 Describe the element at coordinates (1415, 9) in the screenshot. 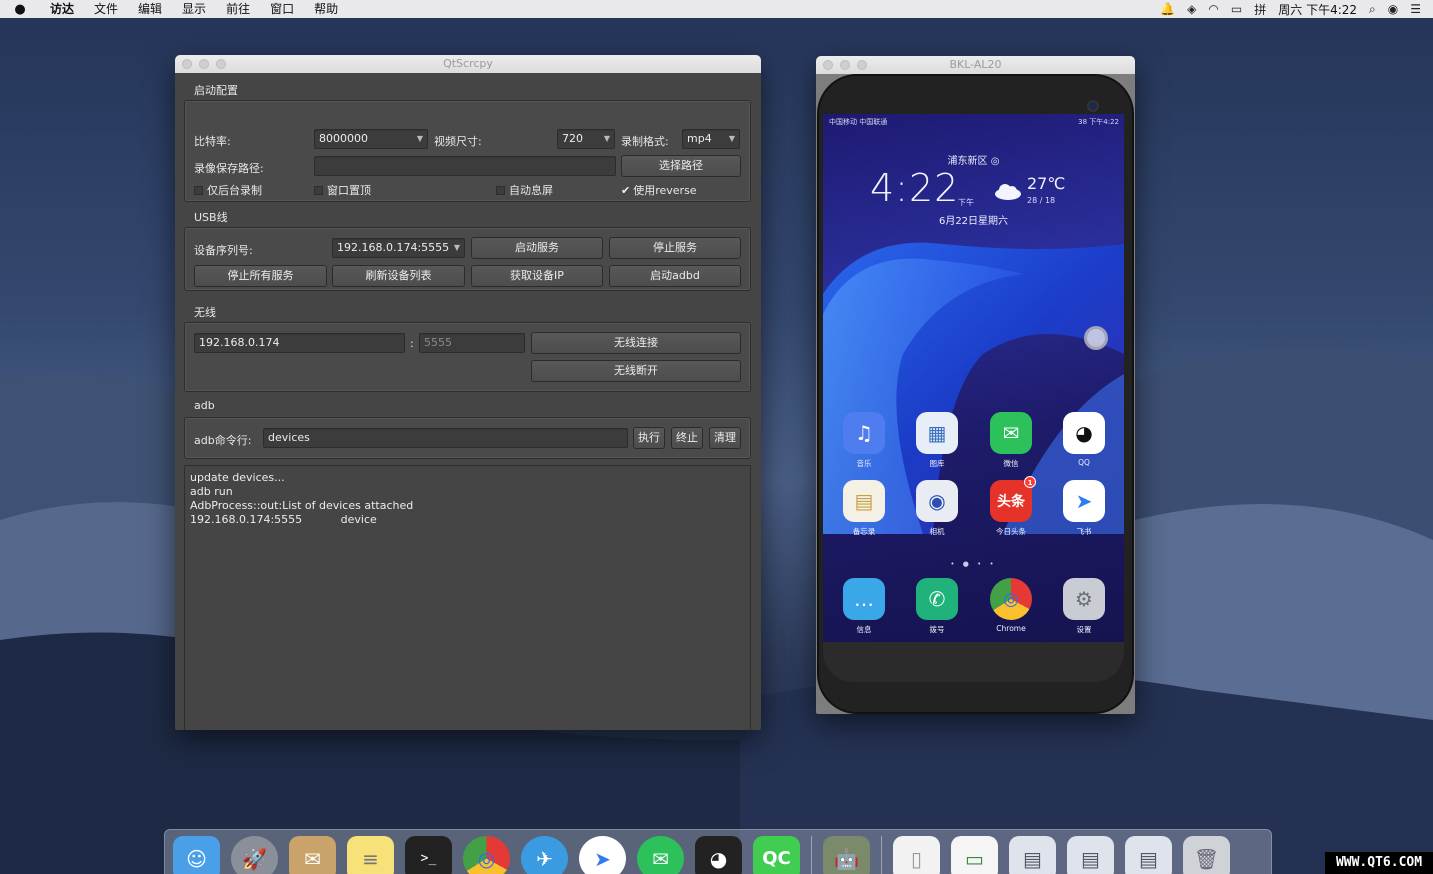

I see `notification-center-icon: ☰` at that location.